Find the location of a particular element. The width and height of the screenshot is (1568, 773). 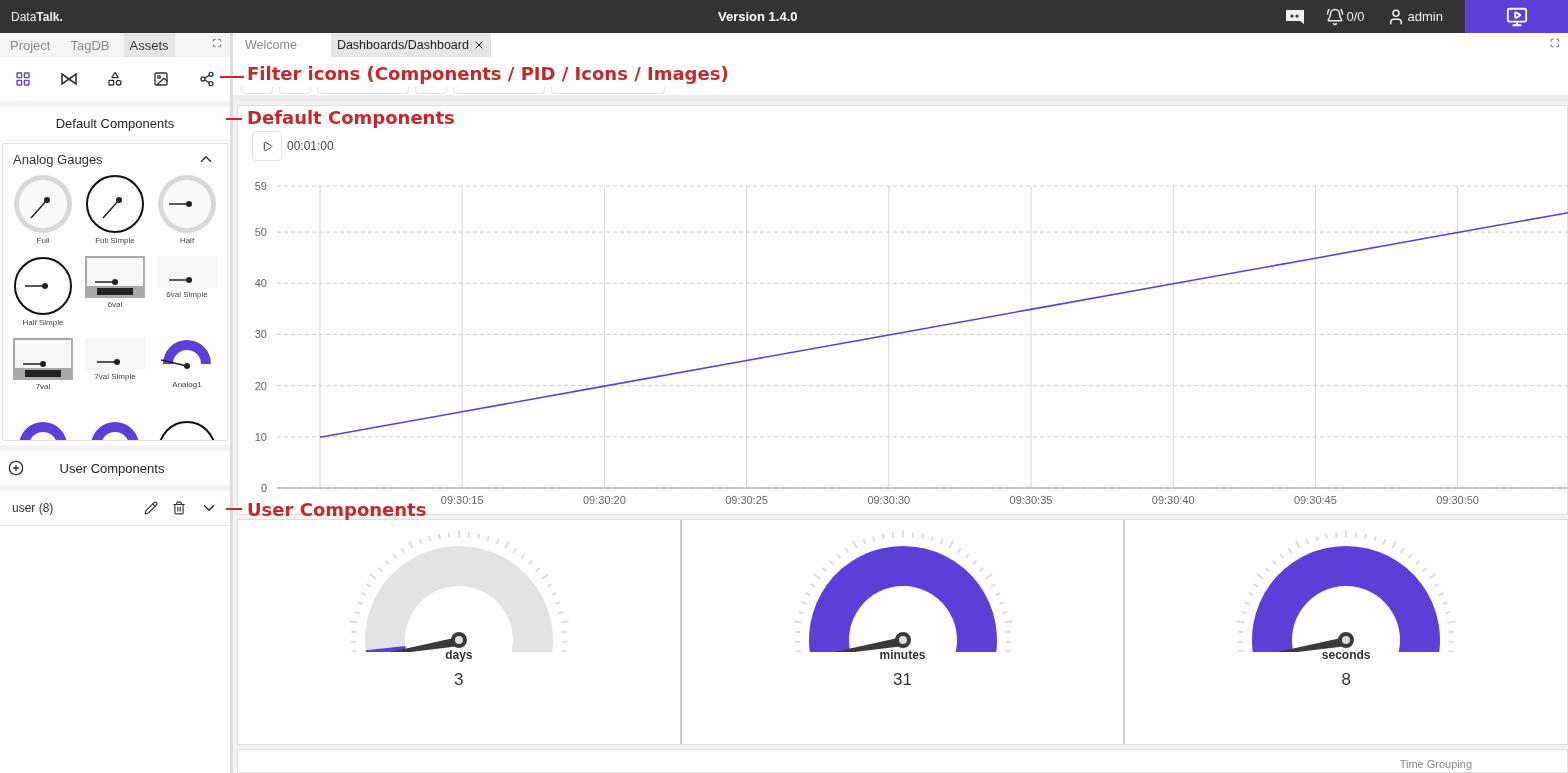

axis-label: 20 is located at coordinates (260, 385).